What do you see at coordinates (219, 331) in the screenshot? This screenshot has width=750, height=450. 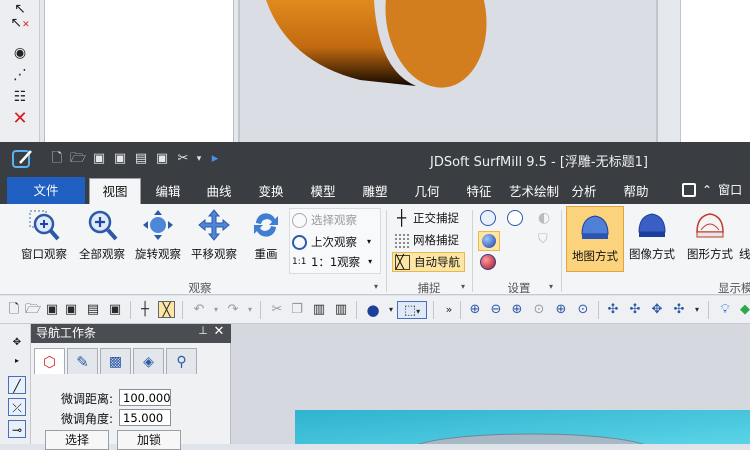 I see `close-icon: ✕` at bounding box center [219, 331].